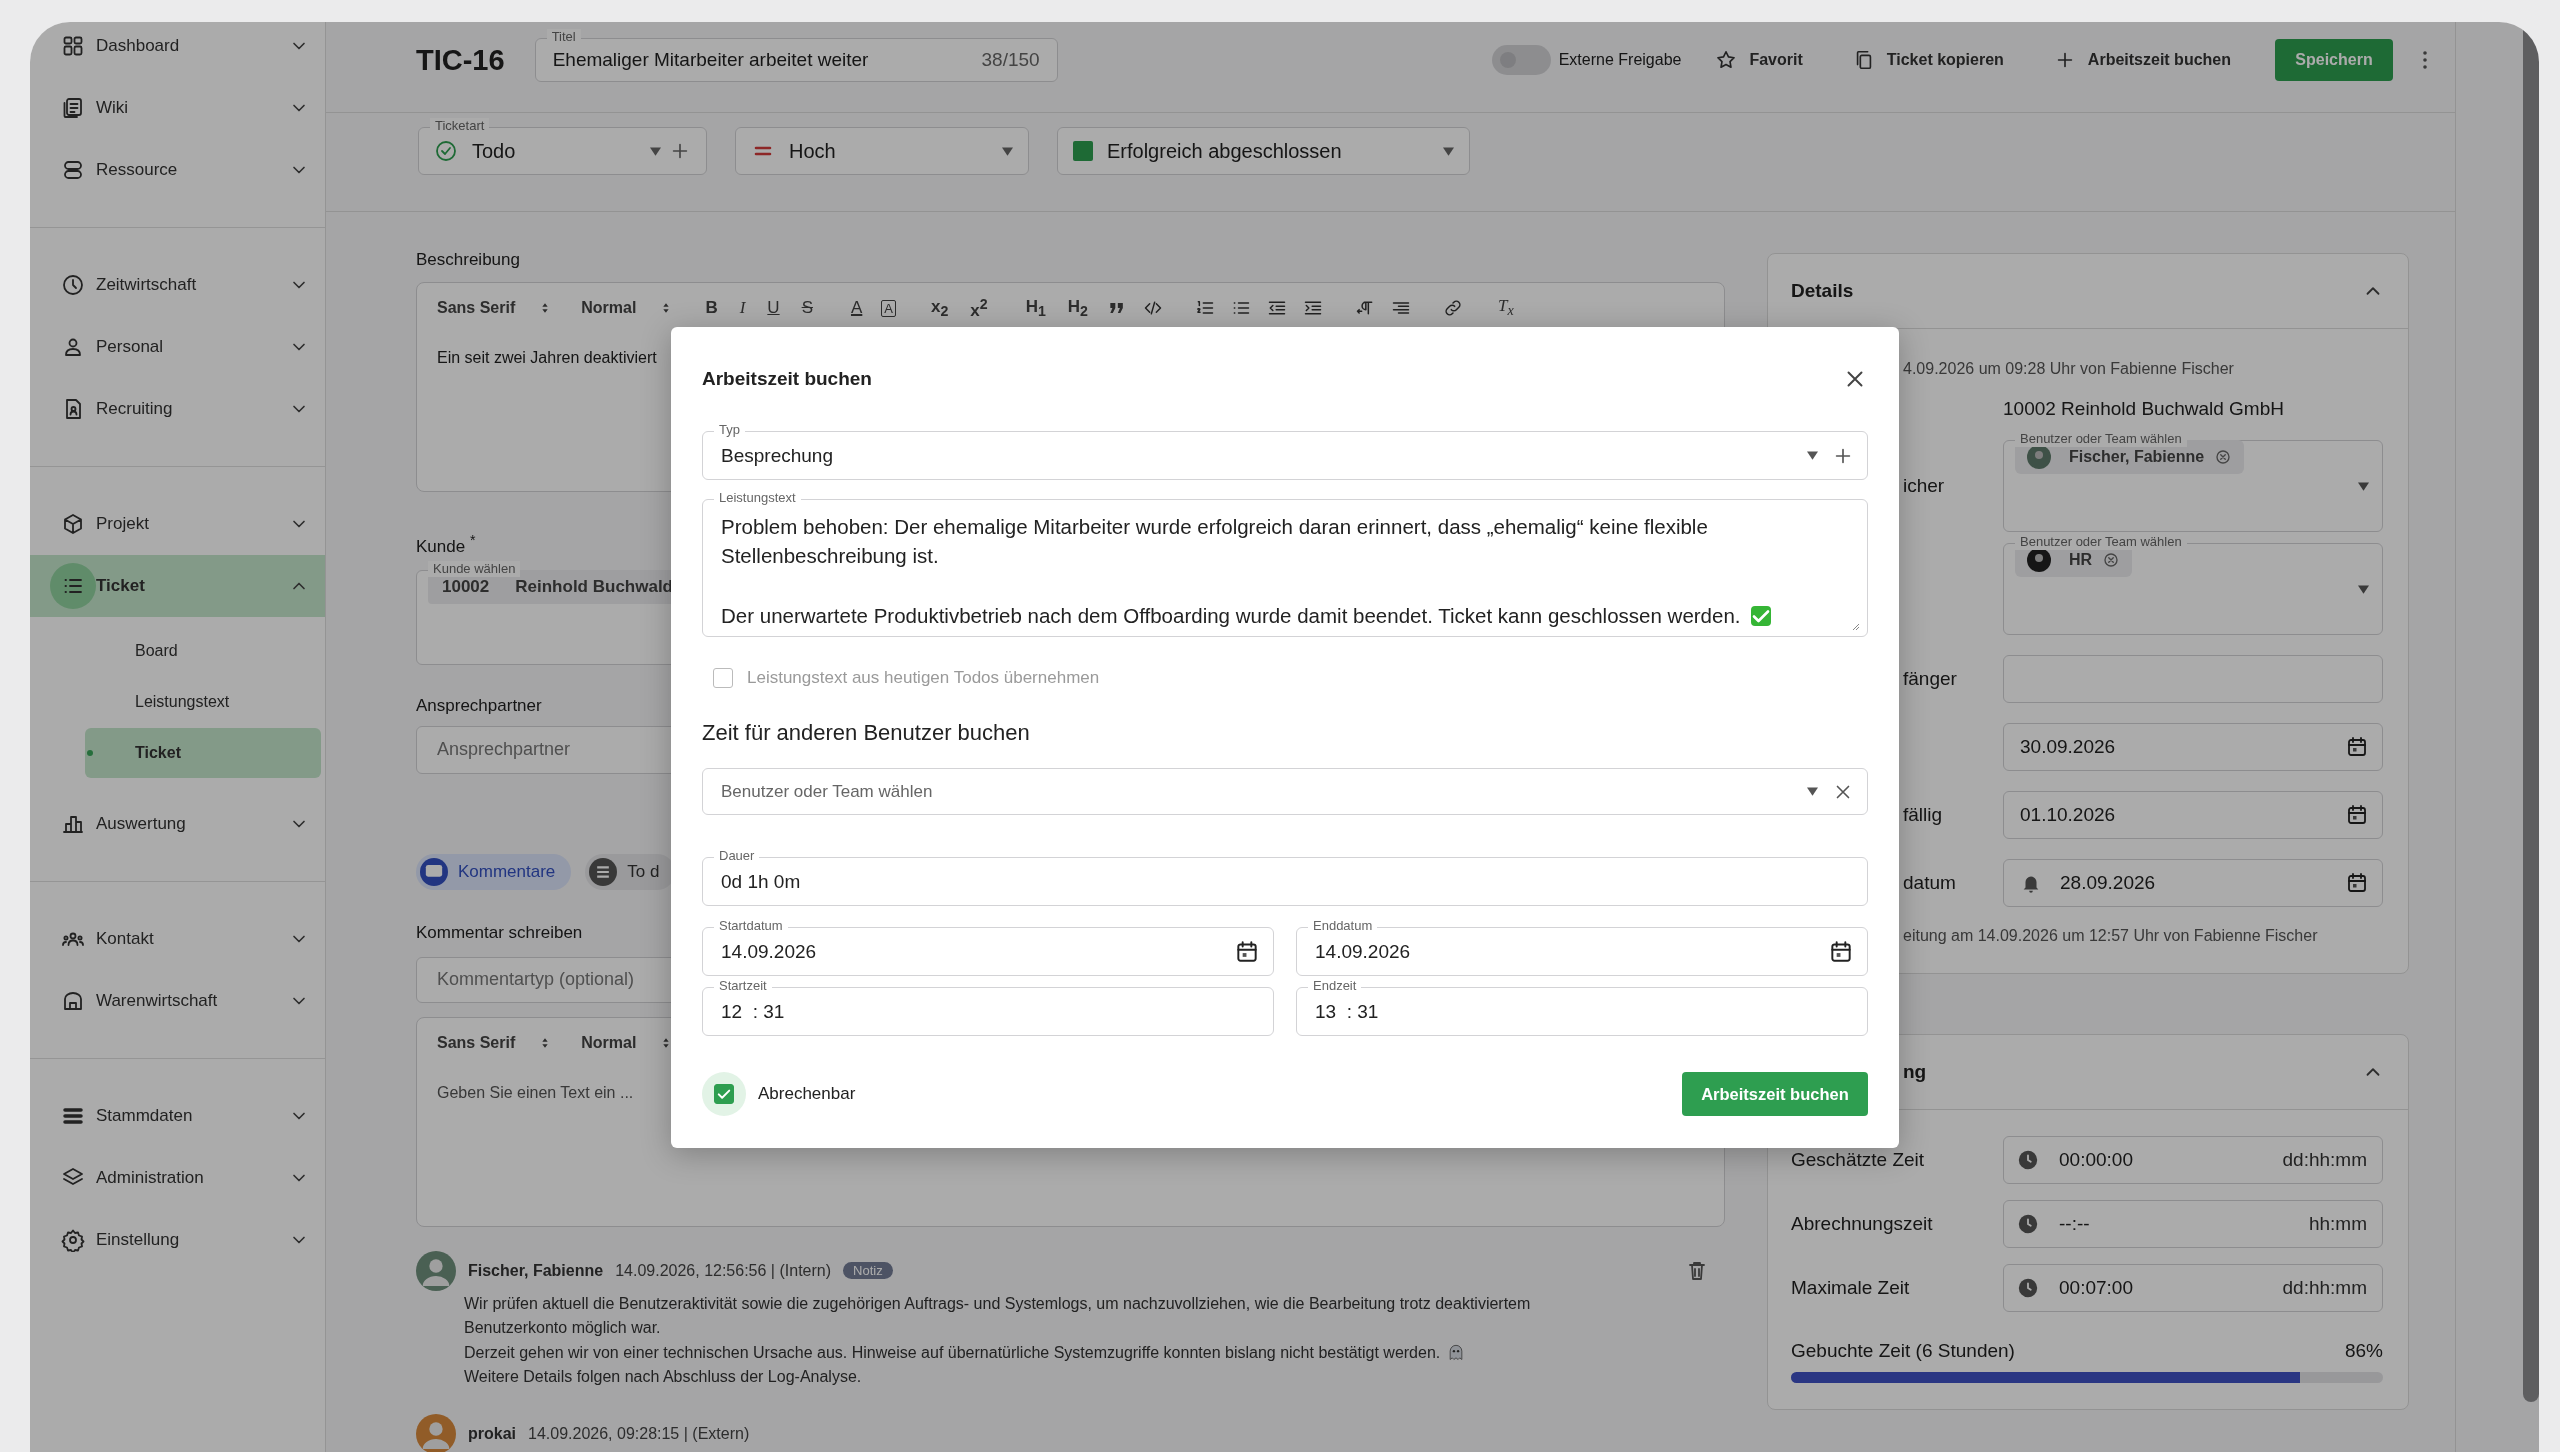  Describe the element at coordinates (1010, 60) in the screenshot. I see `char-counter: 38/150` at that location.